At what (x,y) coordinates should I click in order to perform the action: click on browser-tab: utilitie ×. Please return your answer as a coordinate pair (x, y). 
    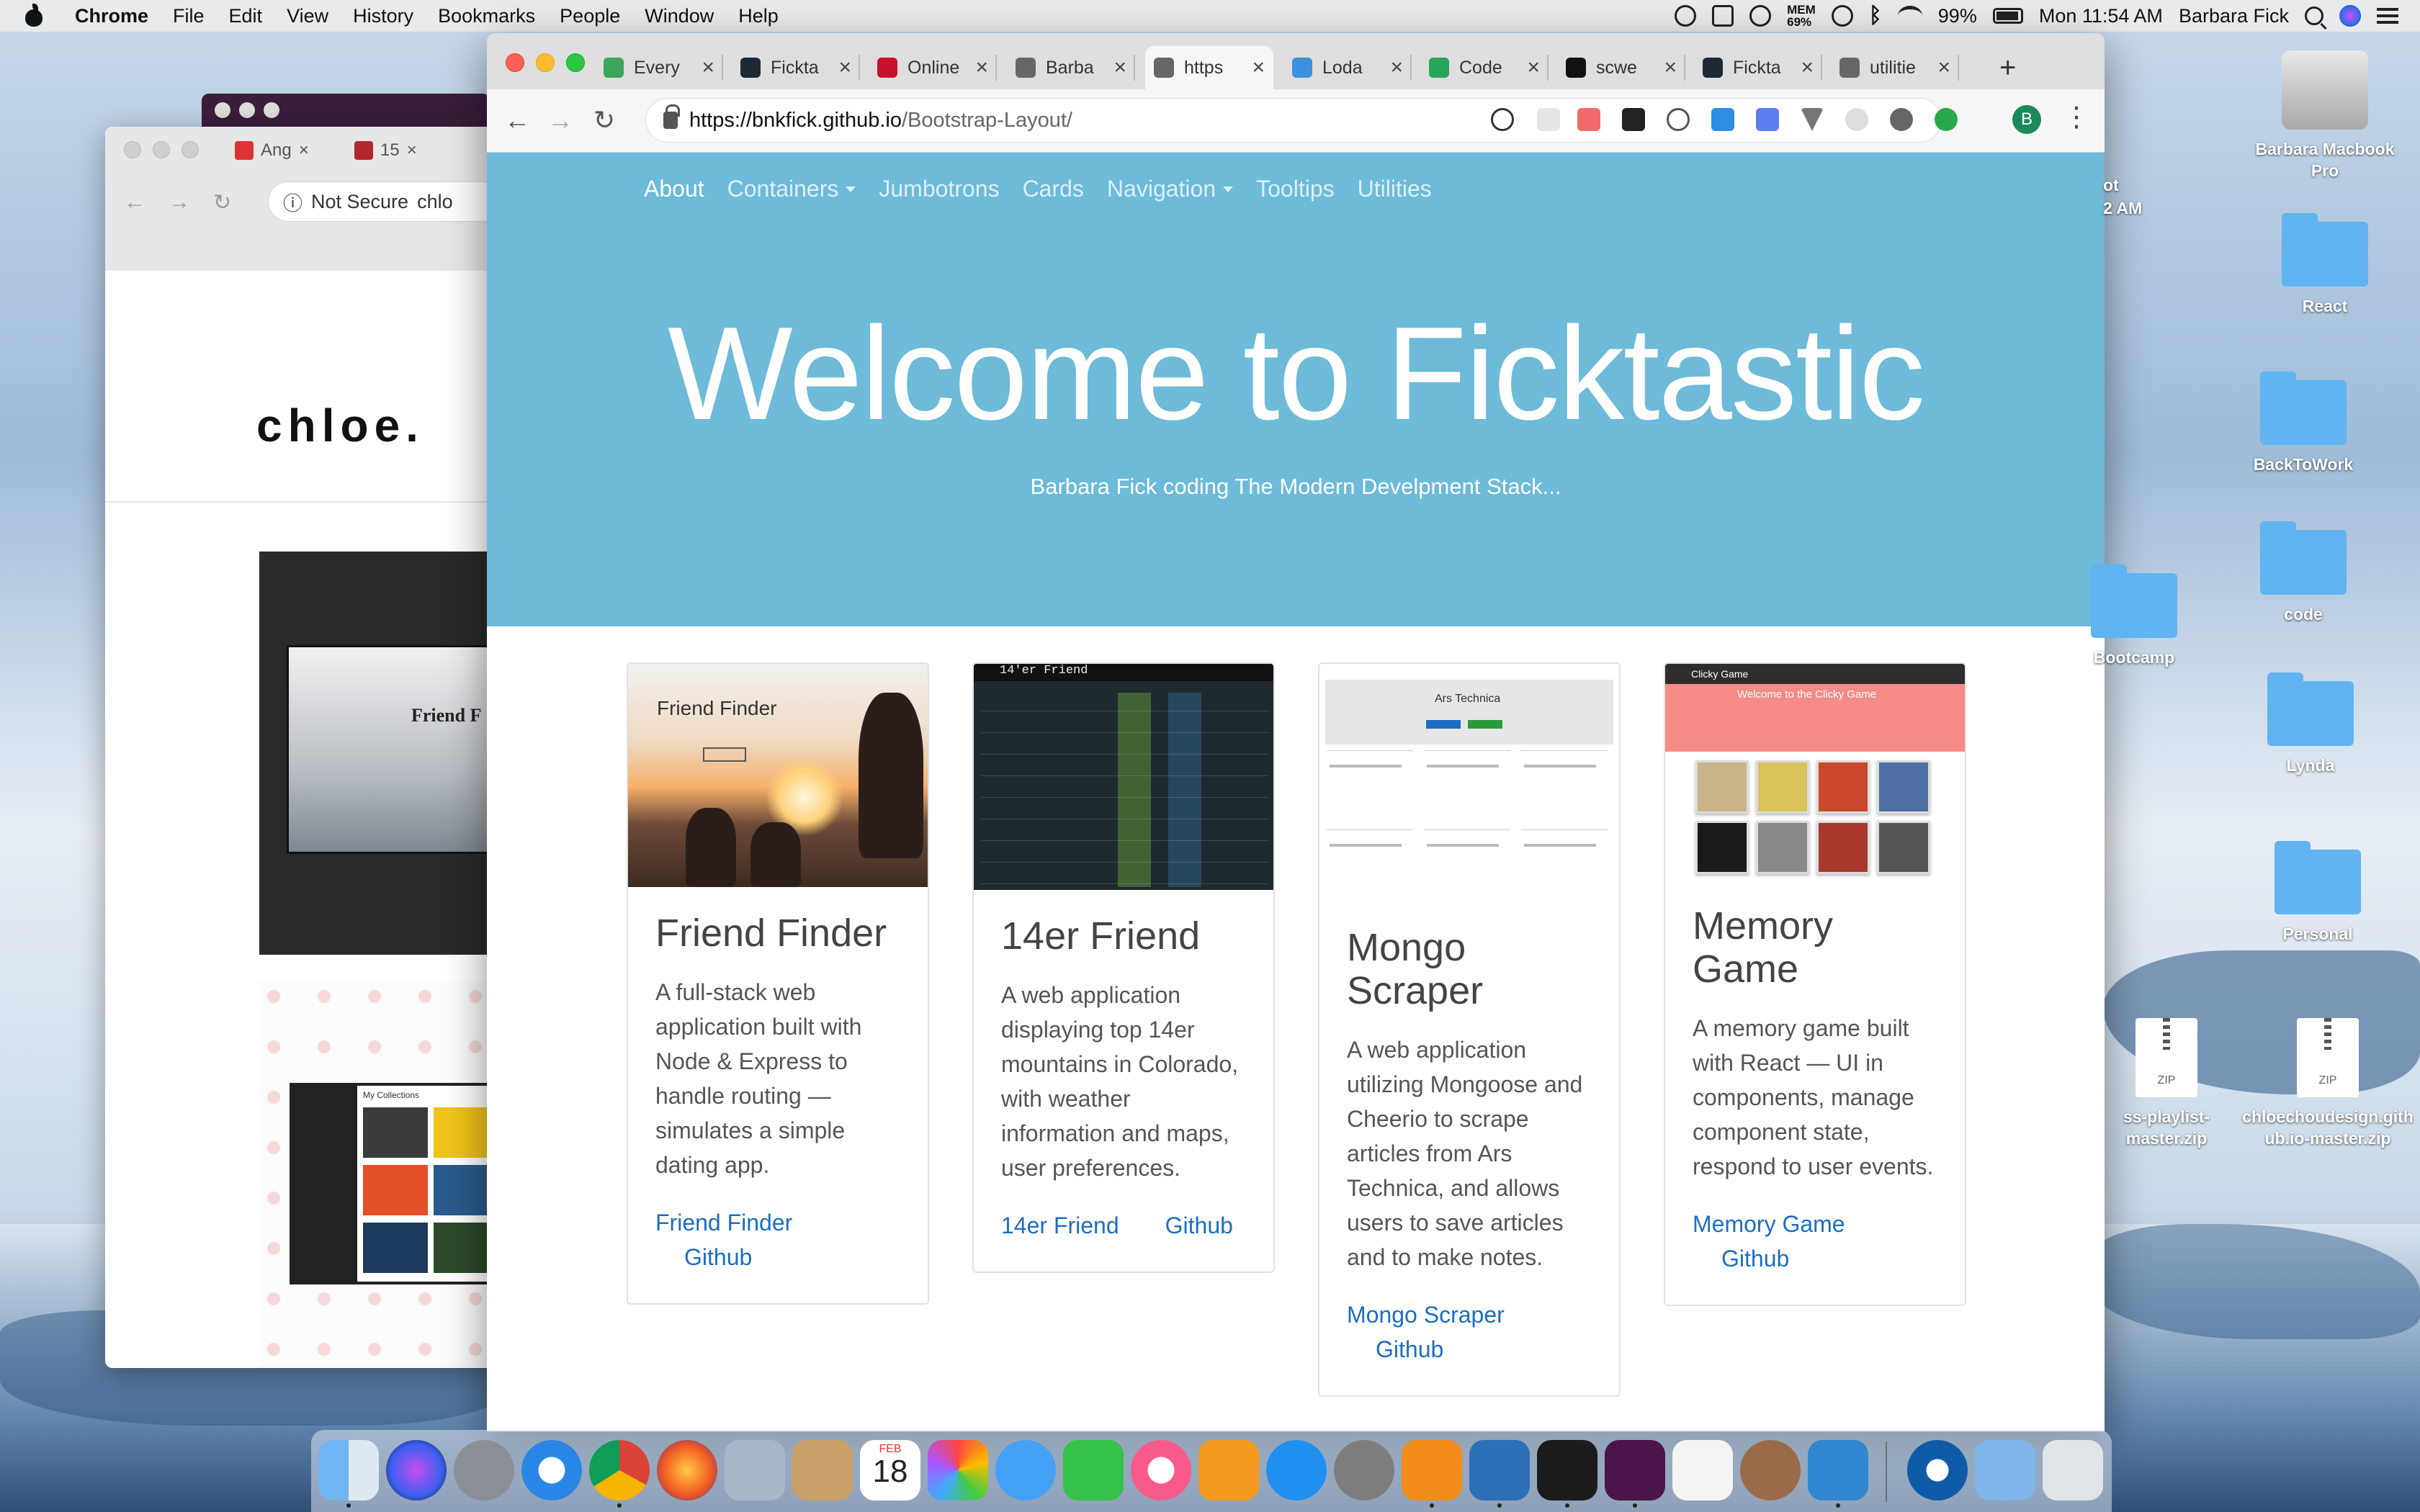
    Looking at the image, I should click on (1895, 67).